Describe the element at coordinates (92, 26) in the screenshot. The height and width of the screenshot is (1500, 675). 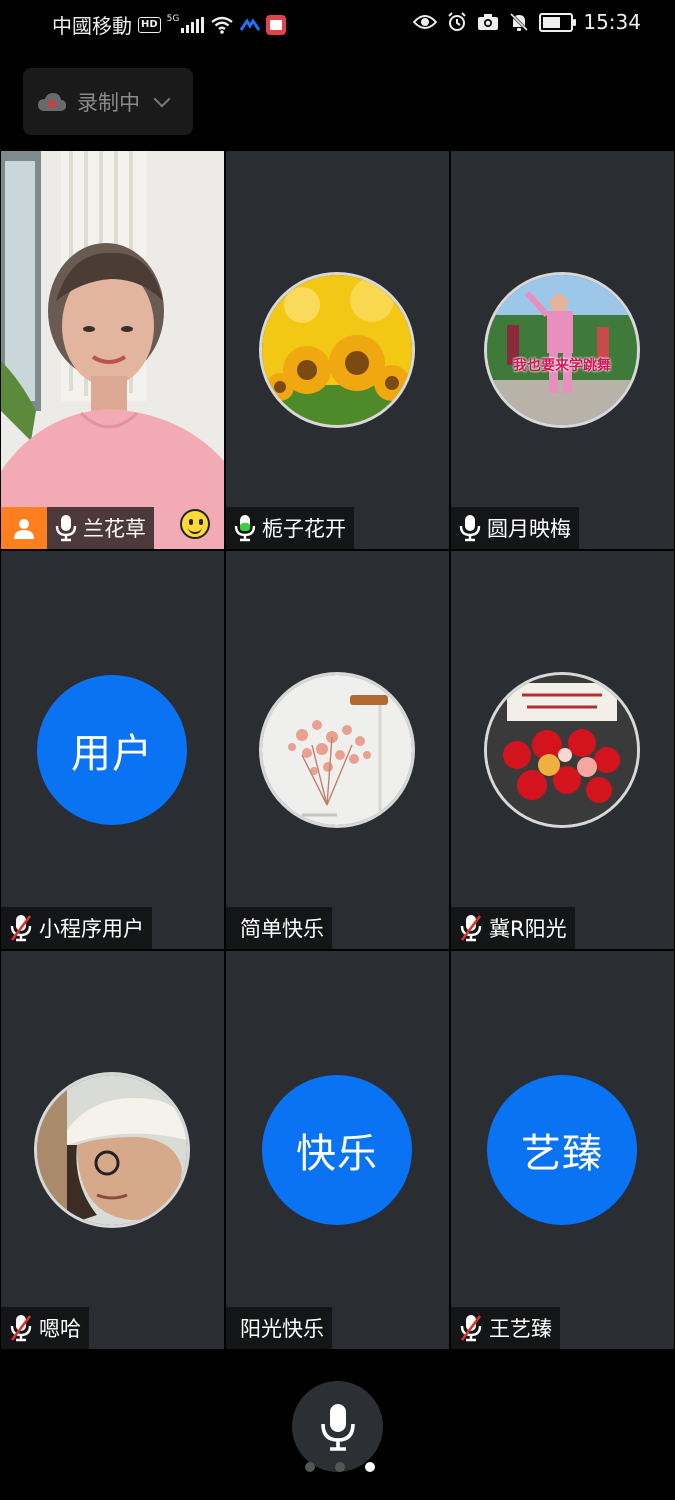
I see `carrier-label: 中國移動` at that location.